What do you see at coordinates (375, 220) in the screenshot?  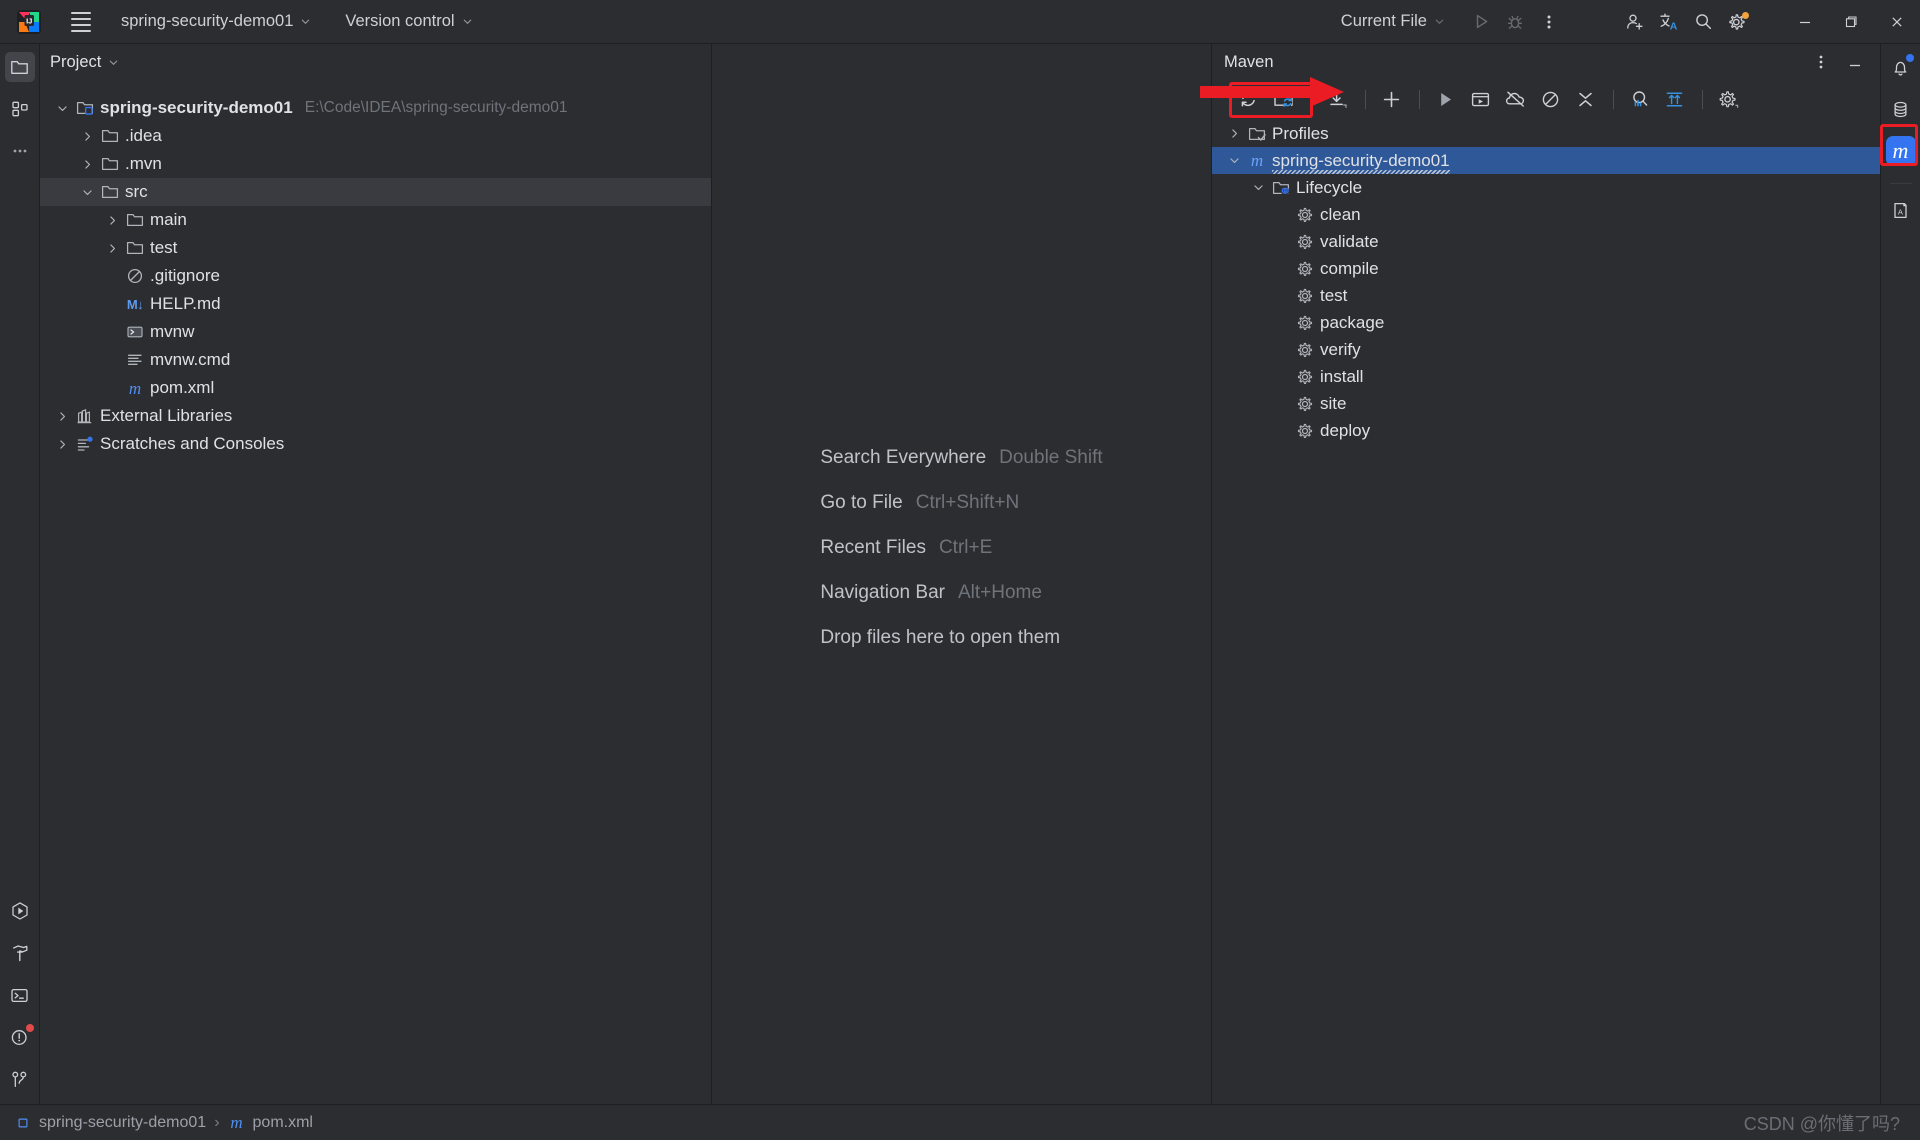 I see `project-tree-row: main` at bounding box center [375, 220].